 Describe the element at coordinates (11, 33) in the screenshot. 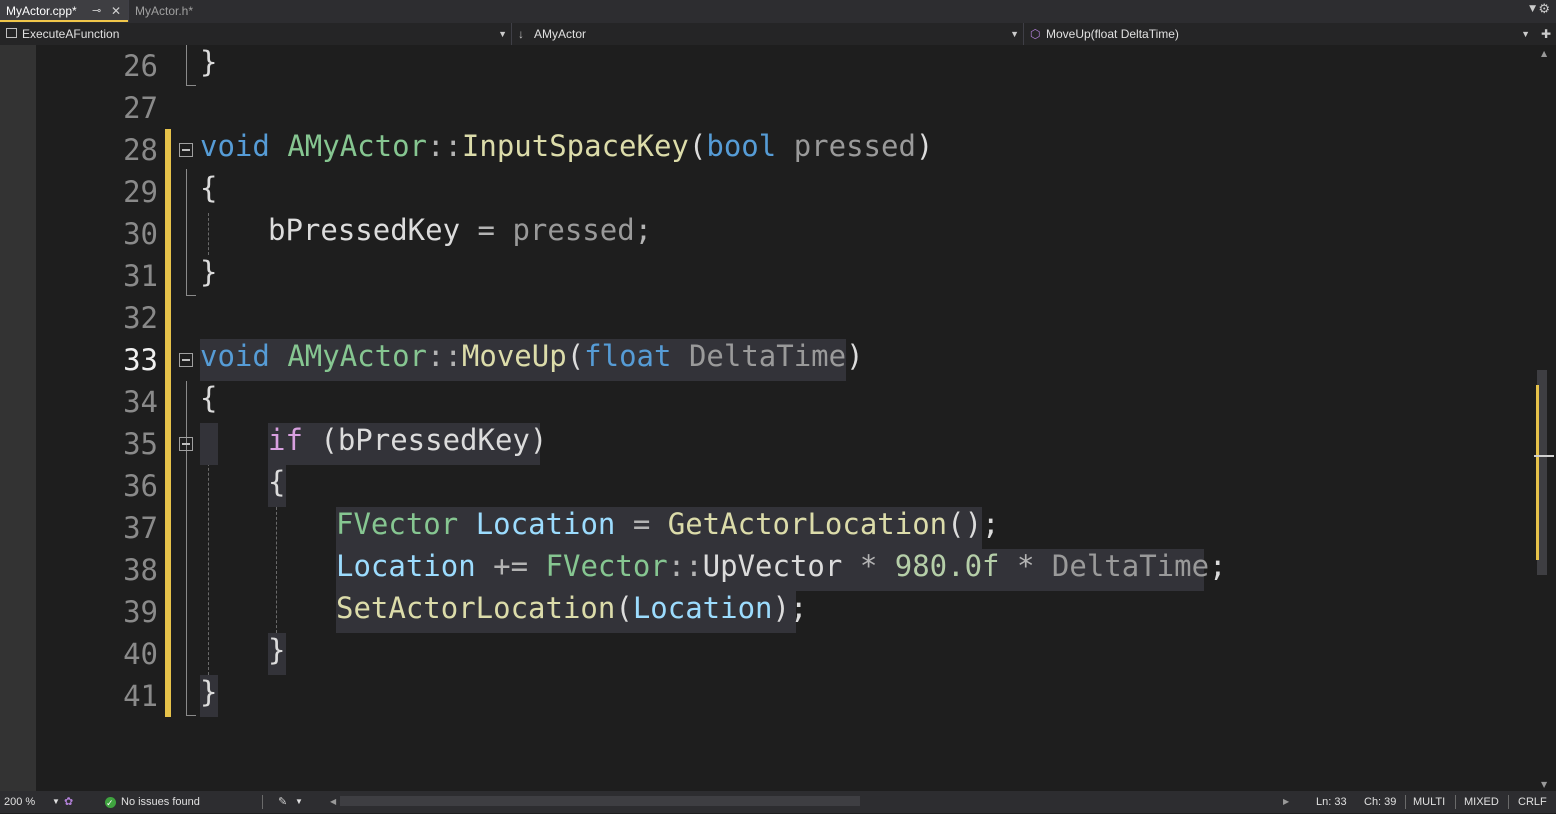

I see `project-icon` at that location.